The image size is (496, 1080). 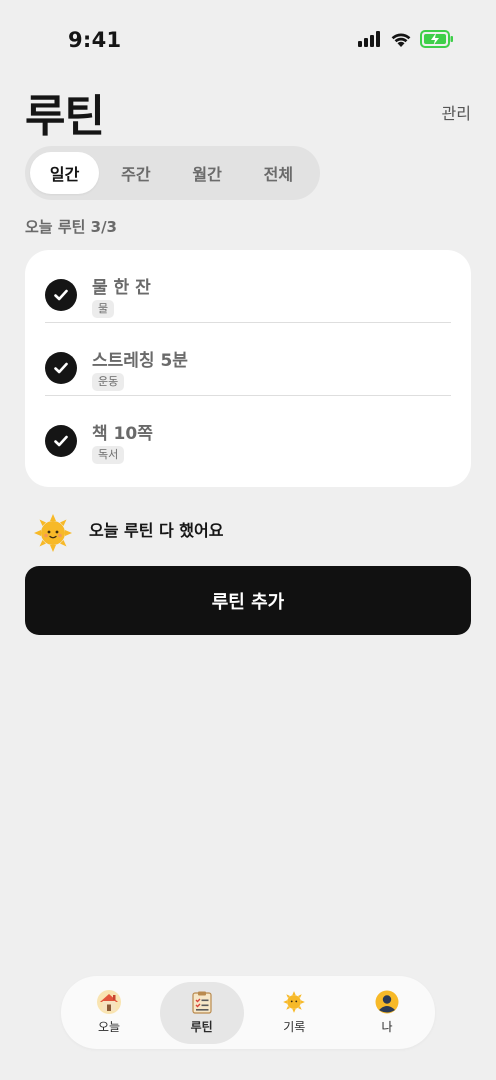 I want to click on segment-weekly: 주간, so click(x=135, y=173).